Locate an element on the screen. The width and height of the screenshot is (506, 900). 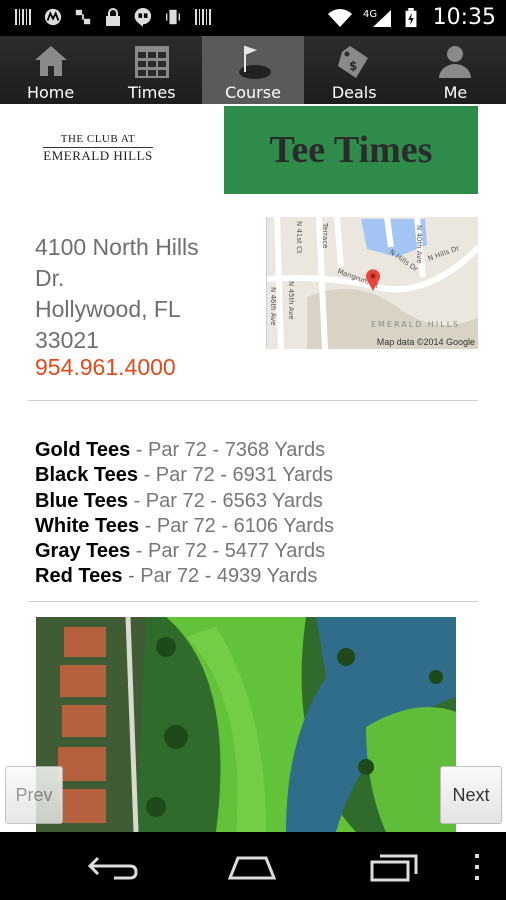
address-line-3: Hollywood, FL is located at coordinates (108, 309).